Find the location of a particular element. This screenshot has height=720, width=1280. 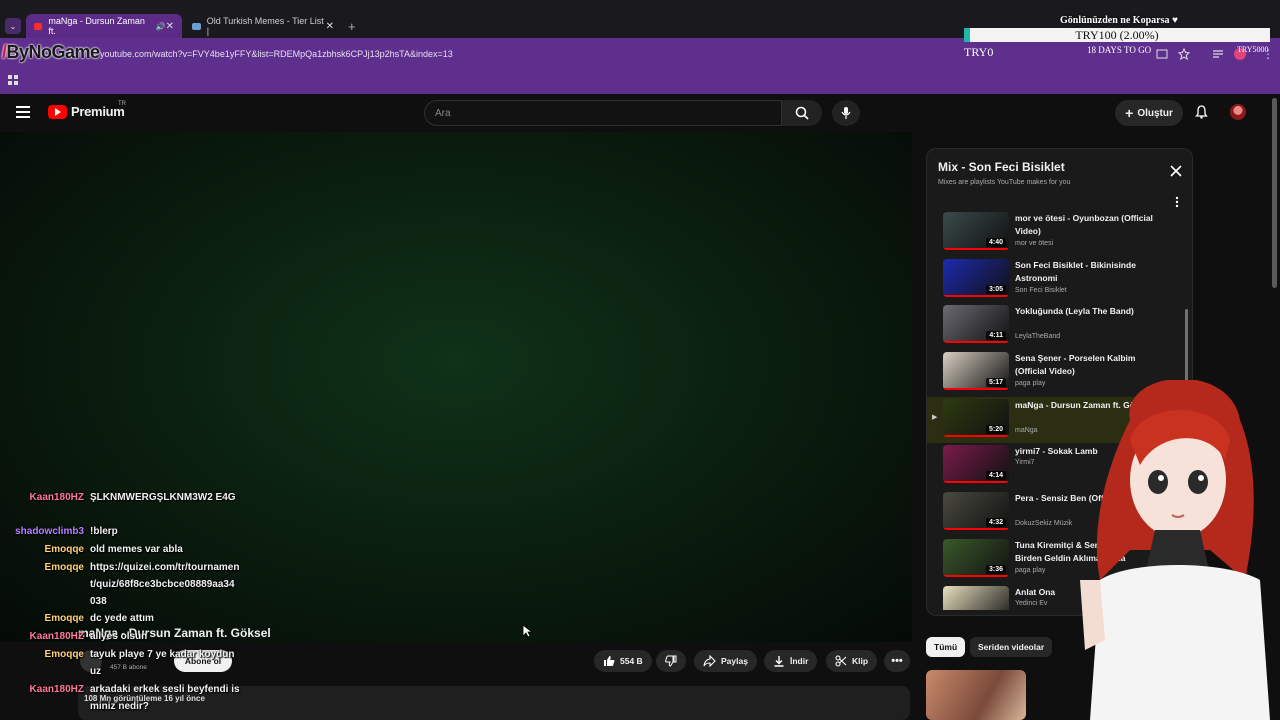

download-button: İndir is located at coordinates (791, 661).